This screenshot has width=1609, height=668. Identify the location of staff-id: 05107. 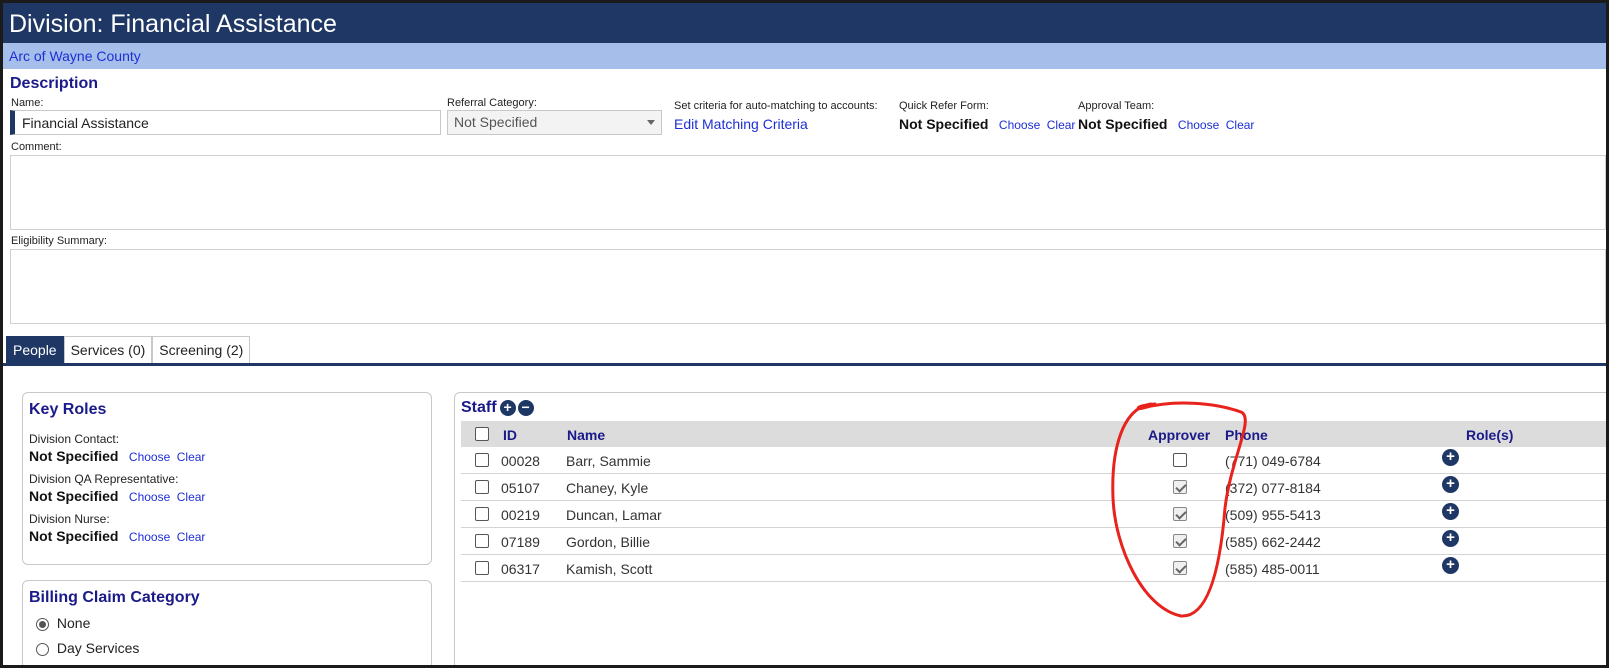
(520, 488).